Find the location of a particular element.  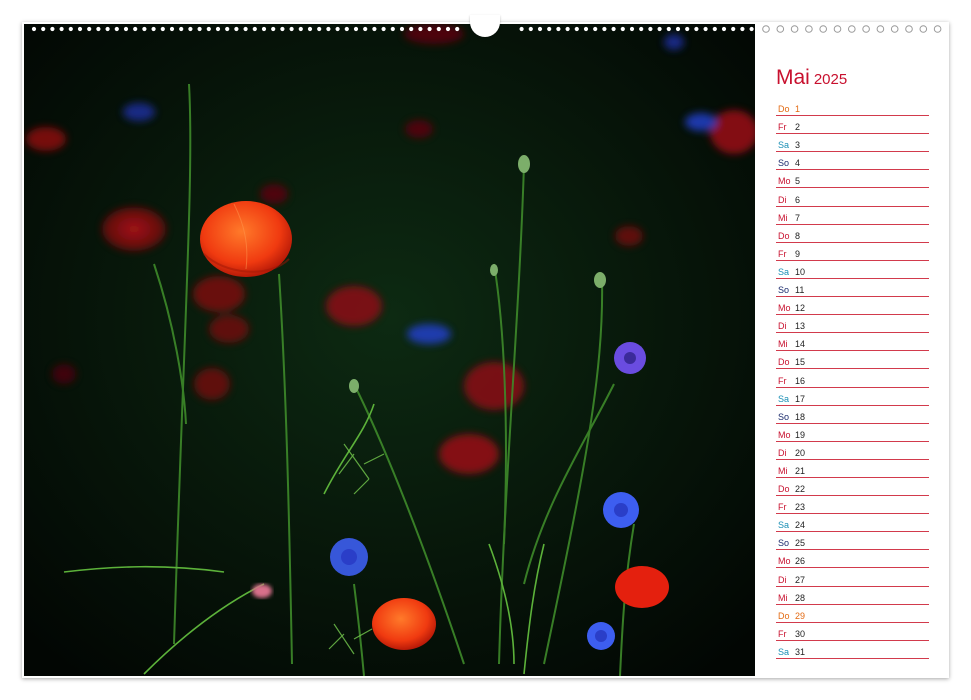

day-weekday: Mi is located at coordinates (783, 597).